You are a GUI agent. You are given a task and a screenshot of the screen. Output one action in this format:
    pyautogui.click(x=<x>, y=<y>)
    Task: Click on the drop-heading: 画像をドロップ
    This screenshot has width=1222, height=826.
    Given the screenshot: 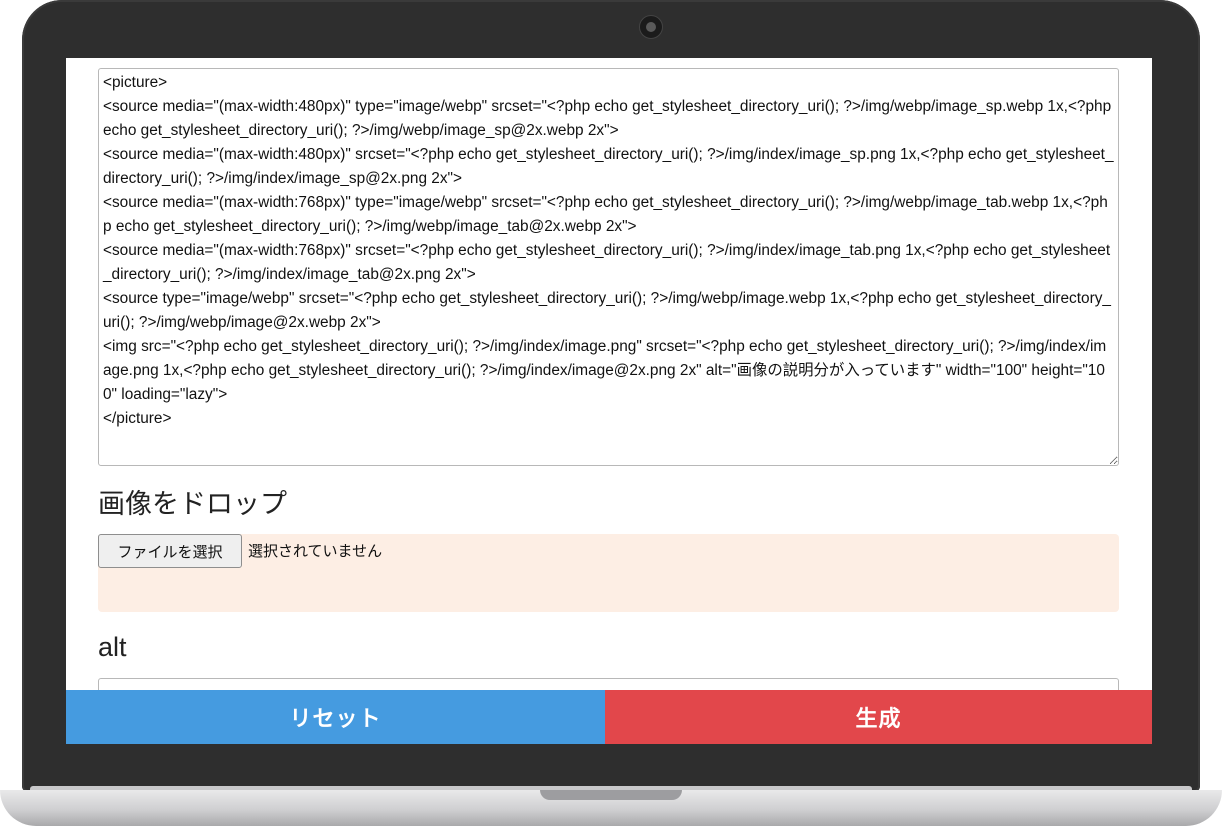 What is the action you would take?
    pyautogui.click(x=192, y=504)
    